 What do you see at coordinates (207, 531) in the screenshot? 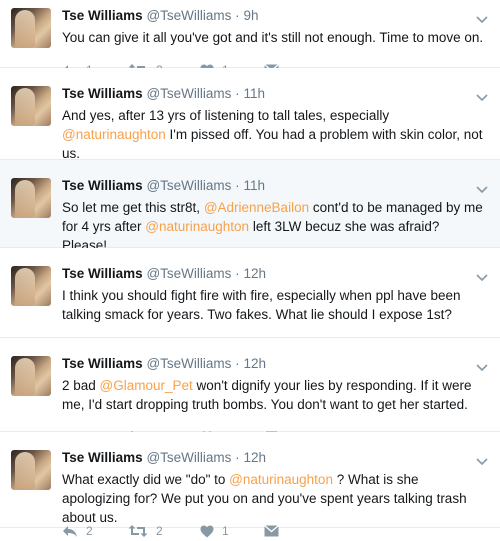
I see `heart-icon` at bounding box center [207, 531].